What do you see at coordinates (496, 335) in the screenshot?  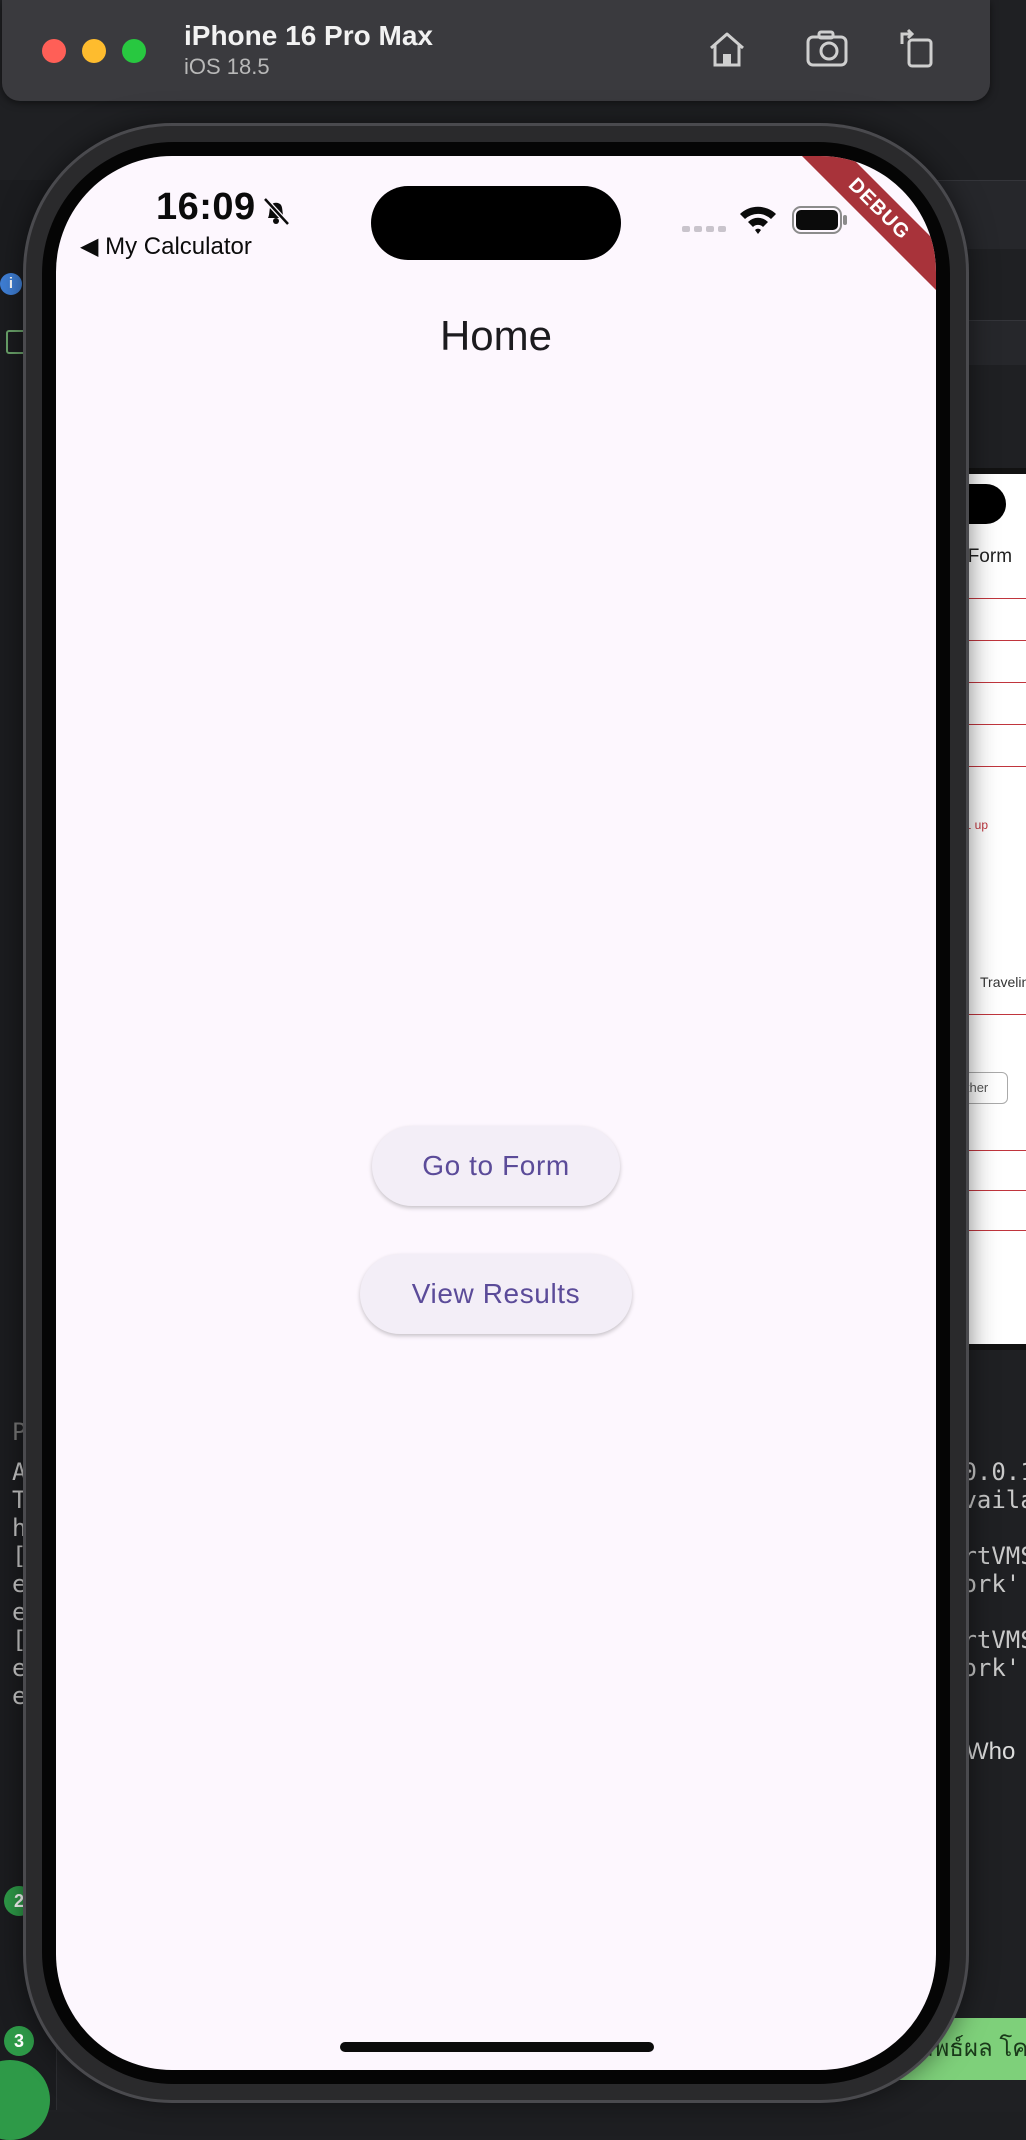 I see `page-title: Home` at bounding box center [496, 335].